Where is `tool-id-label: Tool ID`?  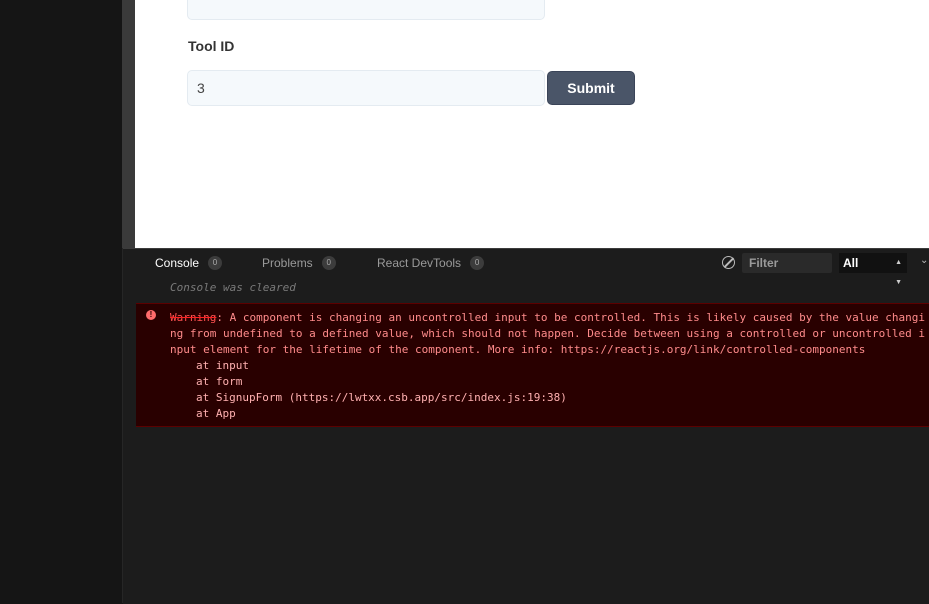
tool-id-label: Tool ID is located at coordinates (211, 46).